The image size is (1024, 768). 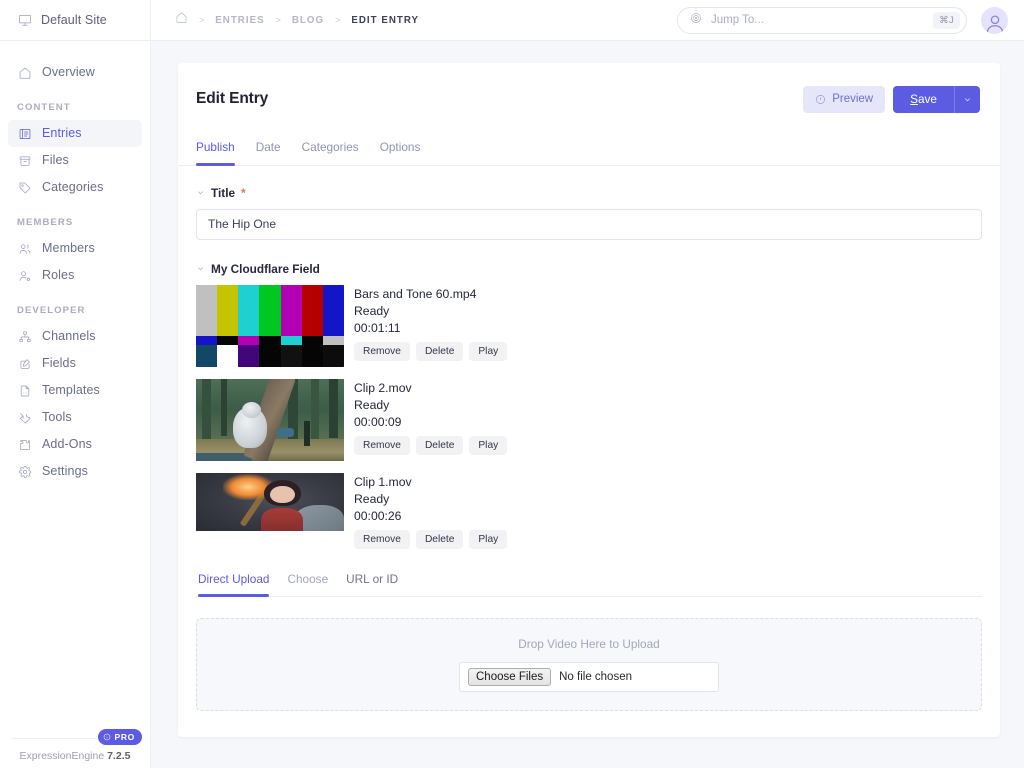 I want to click on breadcrumb-edit-entry: EDIT ENTRY, so click(x=385, y=20).